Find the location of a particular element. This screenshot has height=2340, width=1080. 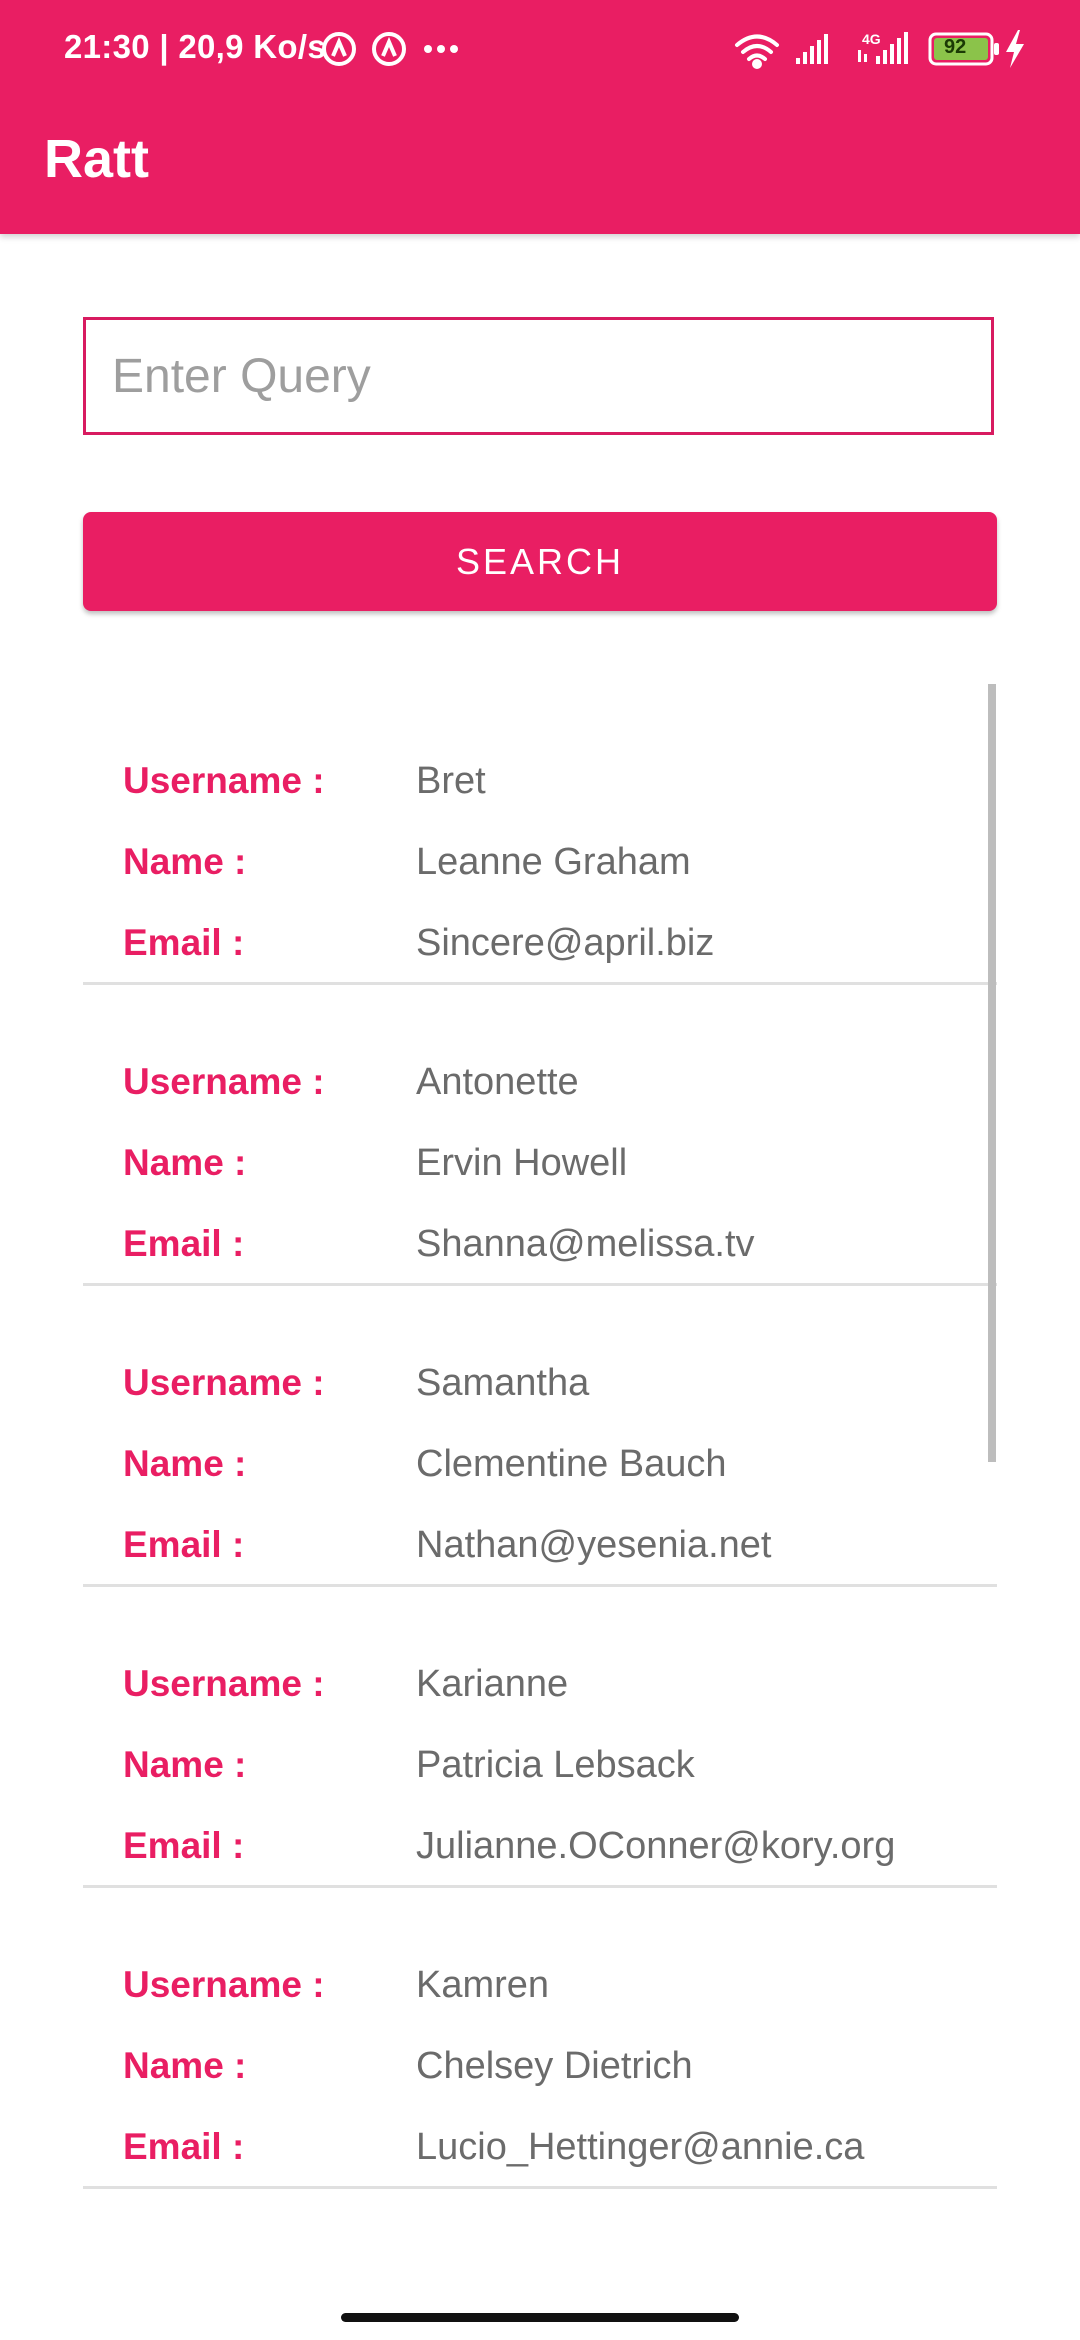

username-value: Kamren is located at coordinates (483, 1984).